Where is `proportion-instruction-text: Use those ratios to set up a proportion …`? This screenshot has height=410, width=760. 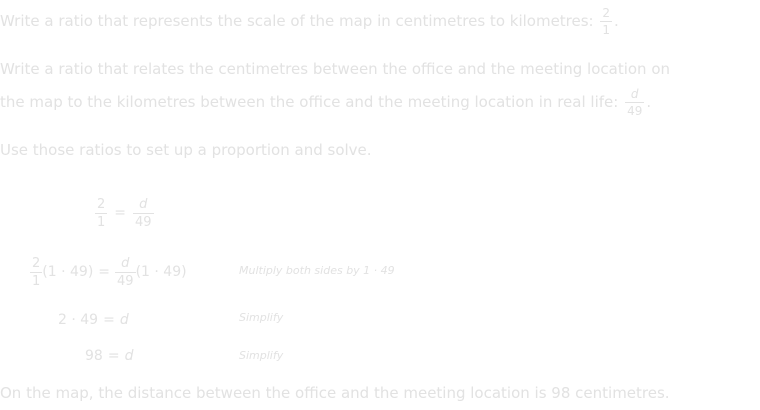 proportion-instruction-text: Use those ratios to set up a proportion … is located at coordinates (186, 150).